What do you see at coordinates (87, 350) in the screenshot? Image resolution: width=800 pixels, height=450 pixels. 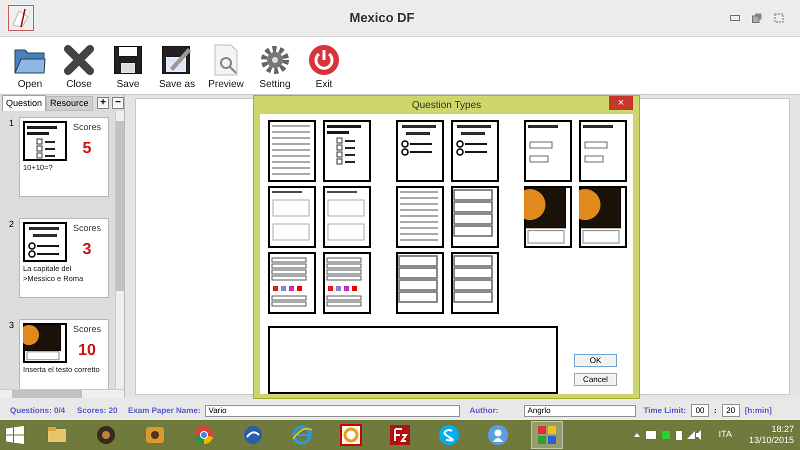 I see `score-value: 10` at bounding box center [87, 350].